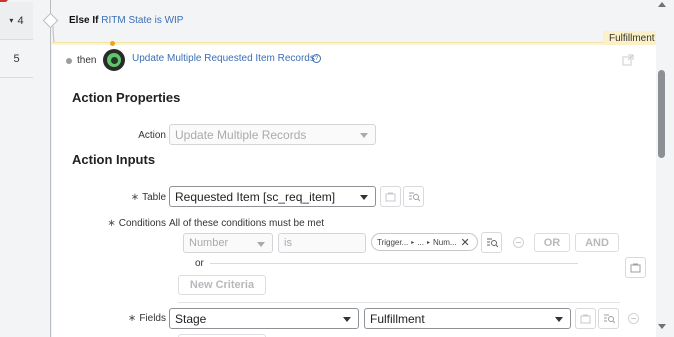  I want to click on action-step-icon, so click(114, 60).